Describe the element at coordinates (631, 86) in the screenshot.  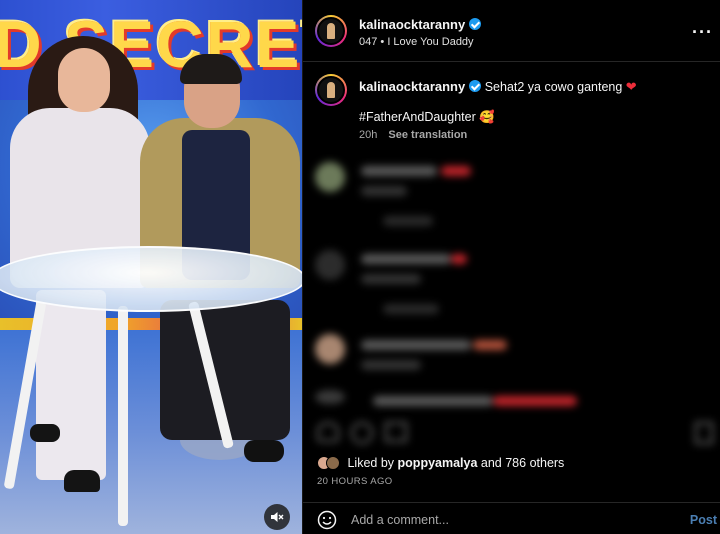
I see `heart-emoji: ❤` at that location.